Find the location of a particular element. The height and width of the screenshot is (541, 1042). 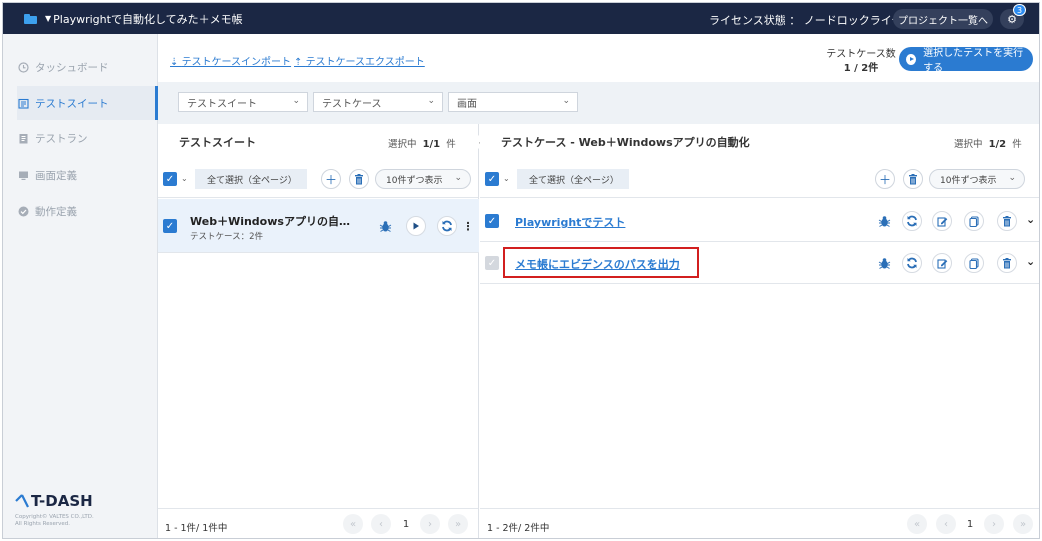

suite-list-item: ✓ Web＋Windowsアプリの自動… テストケース：2件 ⋮ is located at coordinates (318, 226).